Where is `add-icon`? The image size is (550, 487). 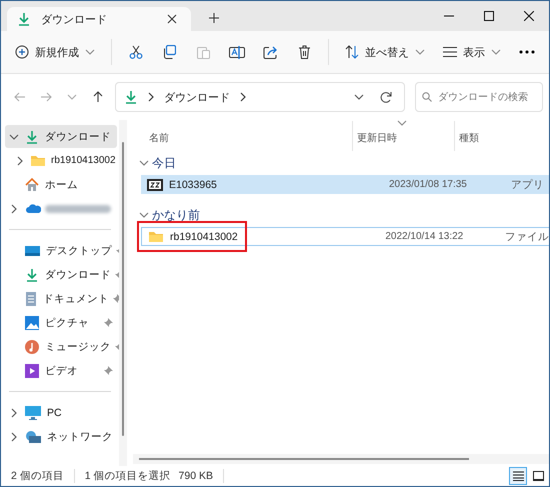 add-icon is located at coordinates (22, 52).